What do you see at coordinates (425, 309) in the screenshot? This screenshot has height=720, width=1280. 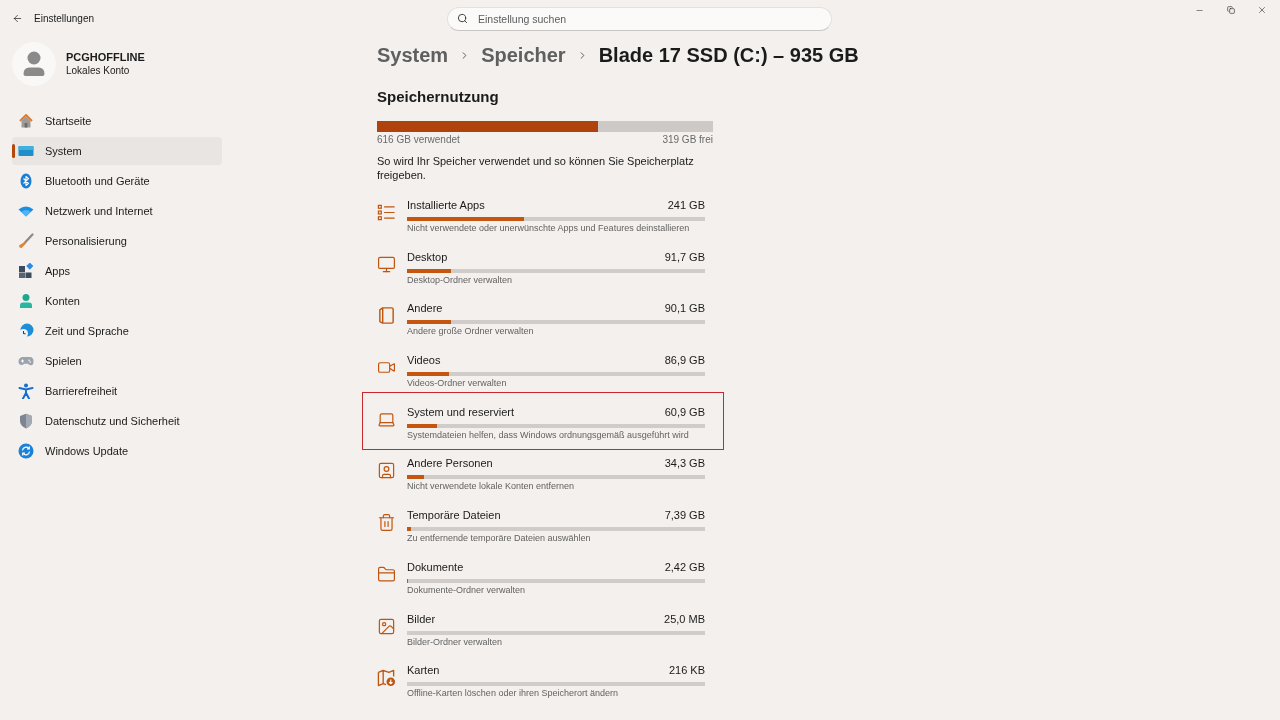 I see `category-name: Andere` at bounding box center [425, 309].